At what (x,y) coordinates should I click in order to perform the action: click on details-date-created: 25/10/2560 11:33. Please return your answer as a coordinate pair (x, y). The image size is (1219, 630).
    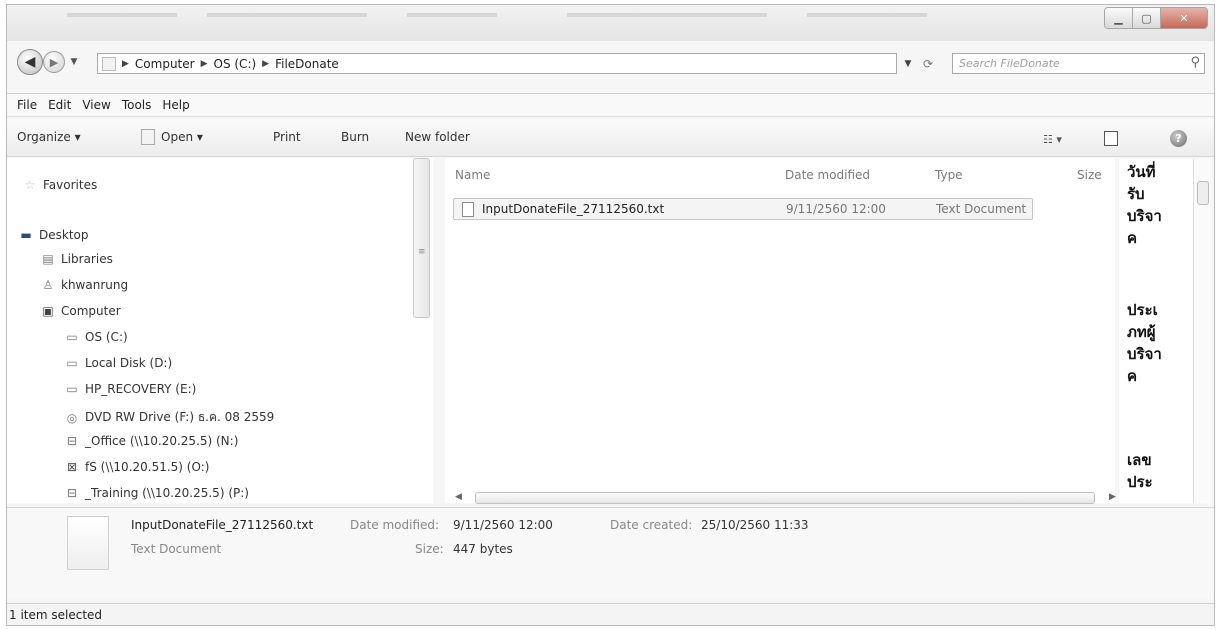
    Looking at the image, I should click on (755, 525).